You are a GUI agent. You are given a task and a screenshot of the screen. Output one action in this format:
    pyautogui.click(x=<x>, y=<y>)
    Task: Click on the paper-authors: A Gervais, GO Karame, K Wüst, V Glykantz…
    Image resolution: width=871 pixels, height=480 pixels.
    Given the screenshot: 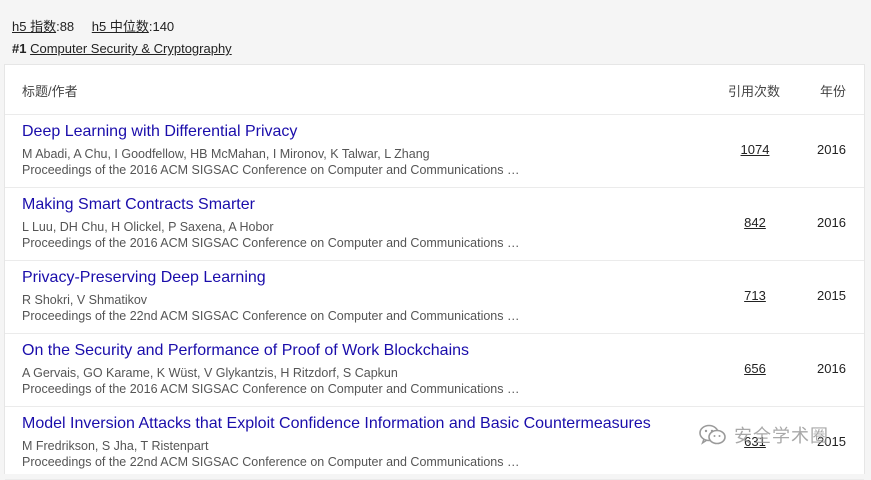 What is the action you would take?
    pyautogui.click(x=210, y=373)
    